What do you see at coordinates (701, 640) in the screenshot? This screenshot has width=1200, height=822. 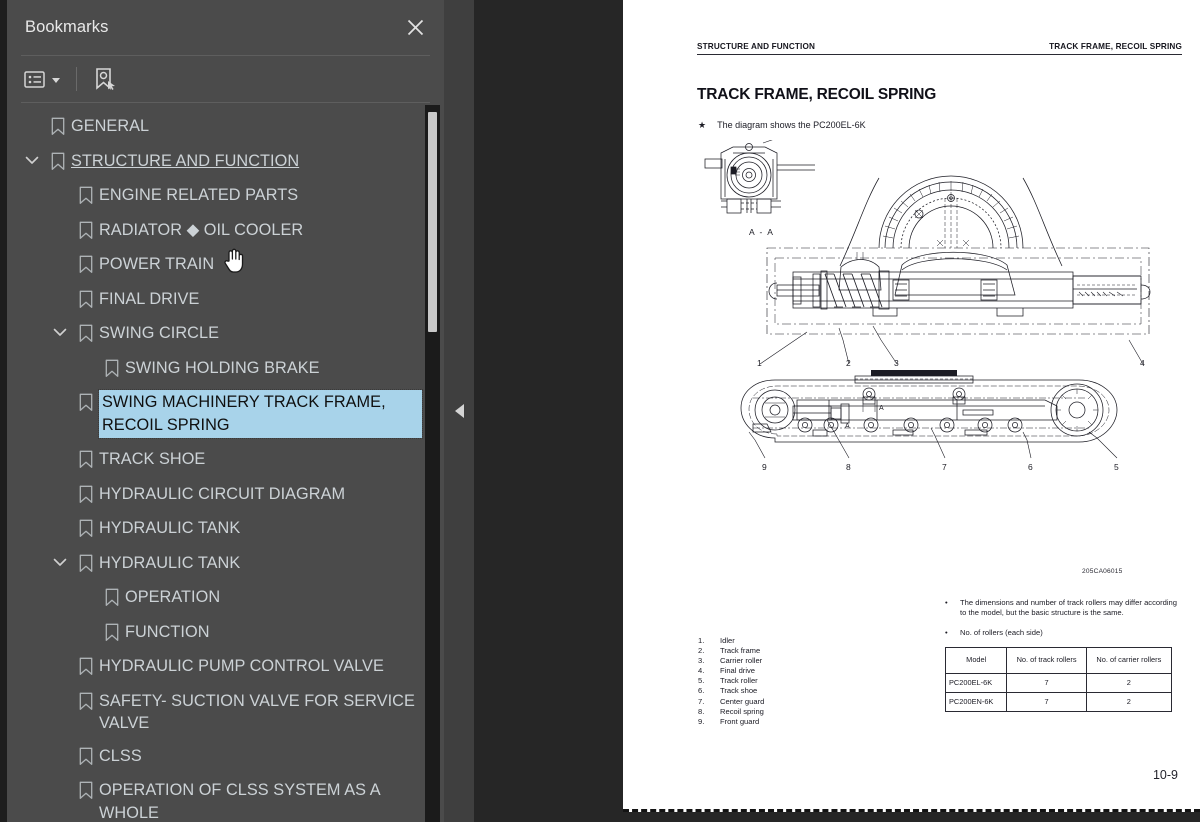 I see `parts-legend-number: 1.` at bounding box center [701, 640].